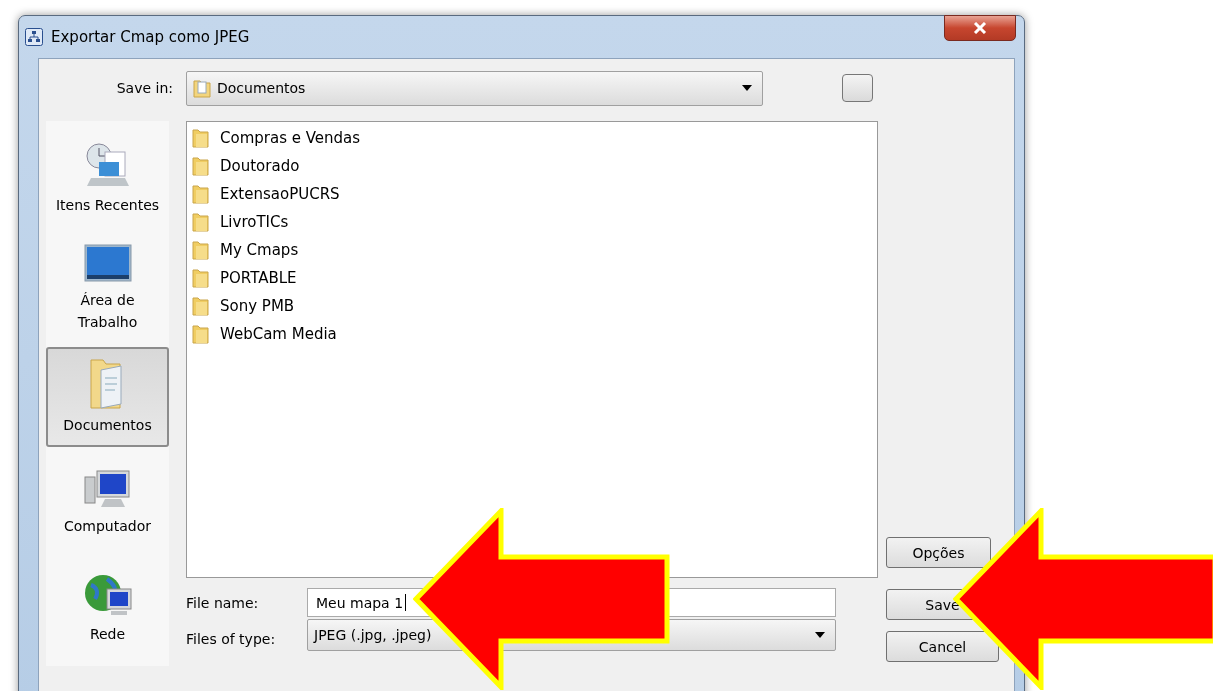  I want to click on sidebar-item: Computador, so click(107, 503).